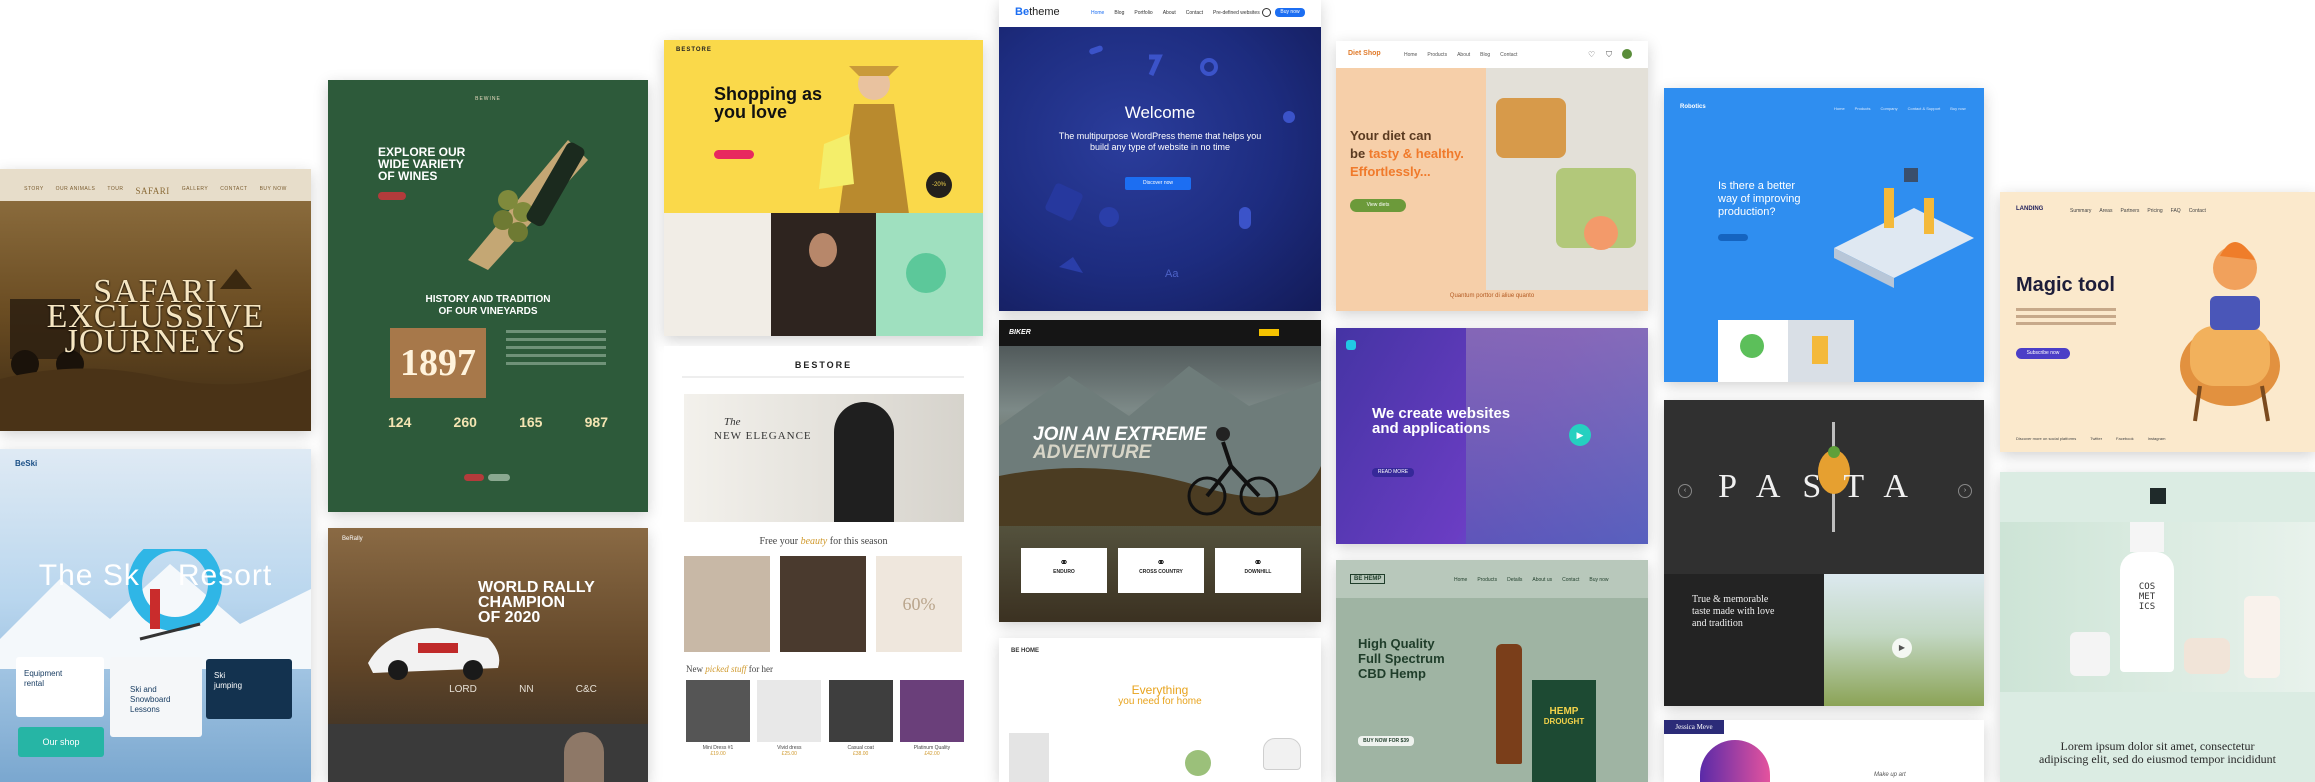 Image resolution: width=2315 pixels, height=782 pixels. What do you see at coordinates (1410, 55) in the screenshot?
I see `diet-nav-item: Home` at bounding box center [1410, 55].